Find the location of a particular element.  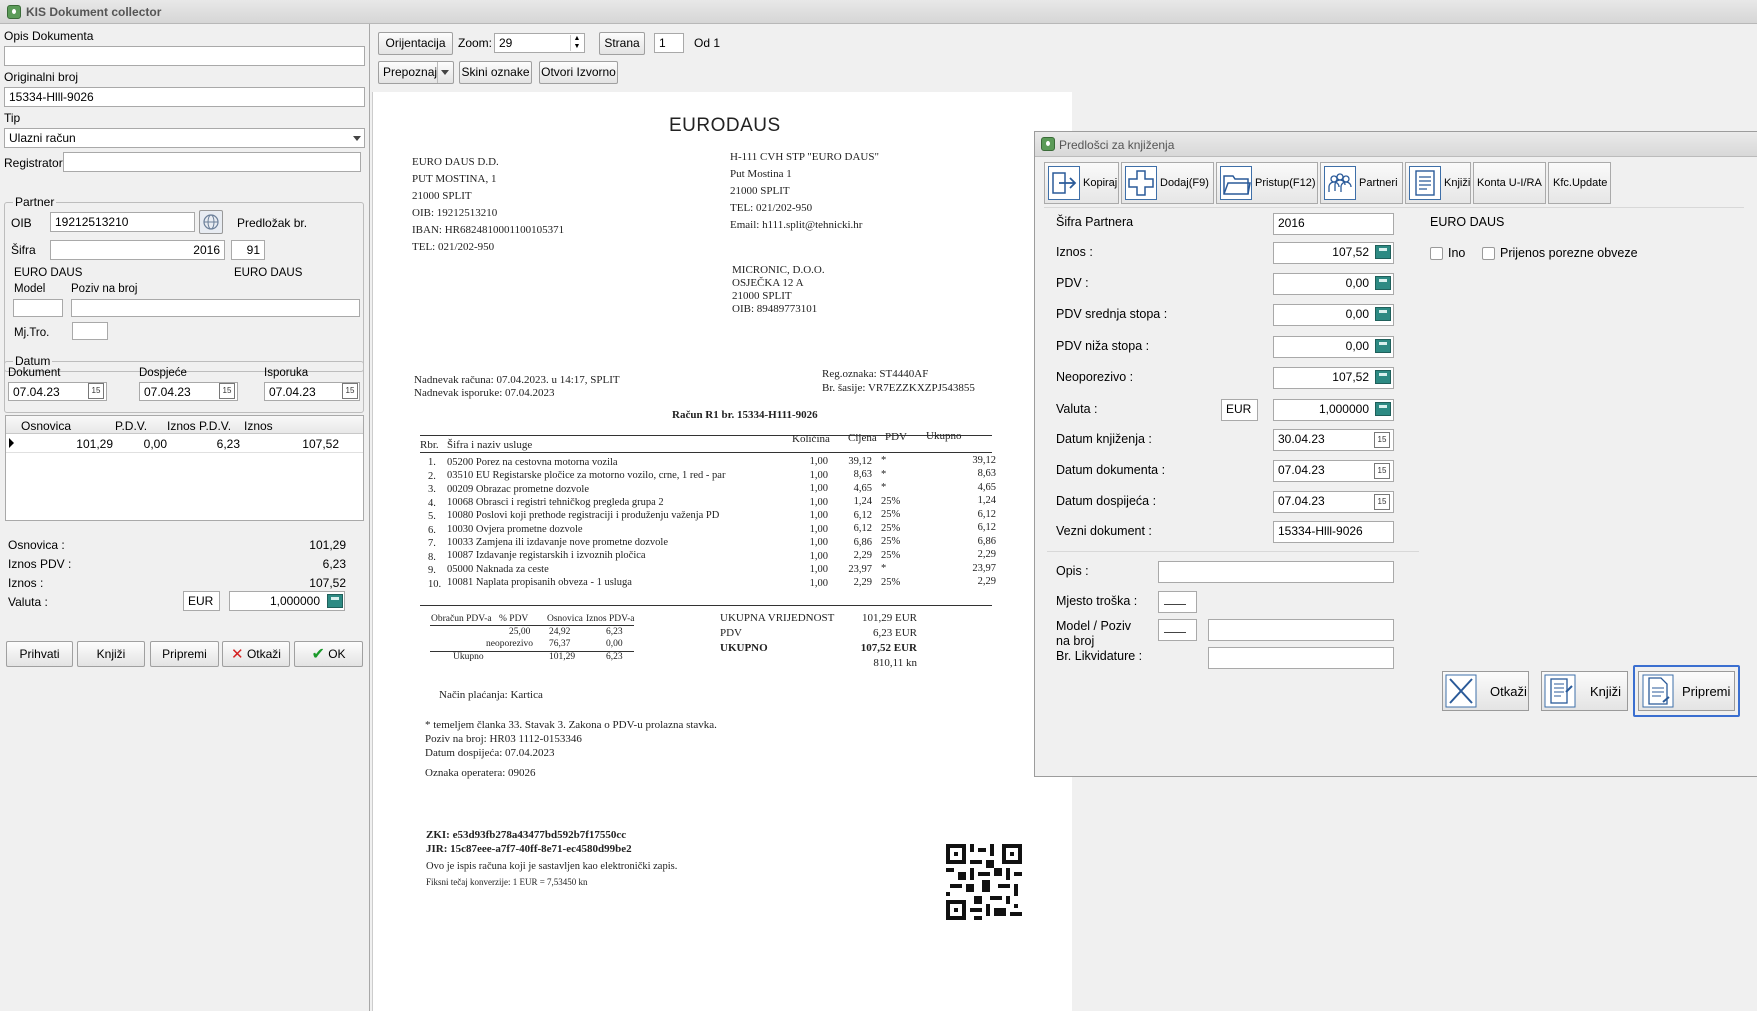

invoice-col-header: Cijena is located at coordinates (862, 438).